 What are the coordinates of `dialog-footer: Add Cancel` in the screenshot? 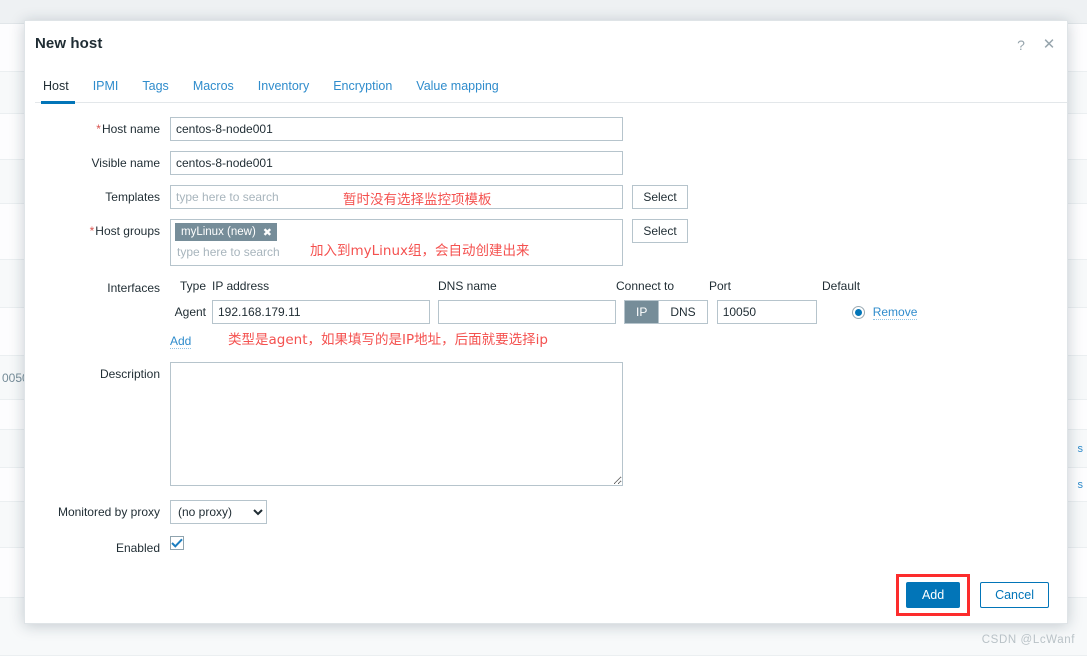 It's located at (546, 595).